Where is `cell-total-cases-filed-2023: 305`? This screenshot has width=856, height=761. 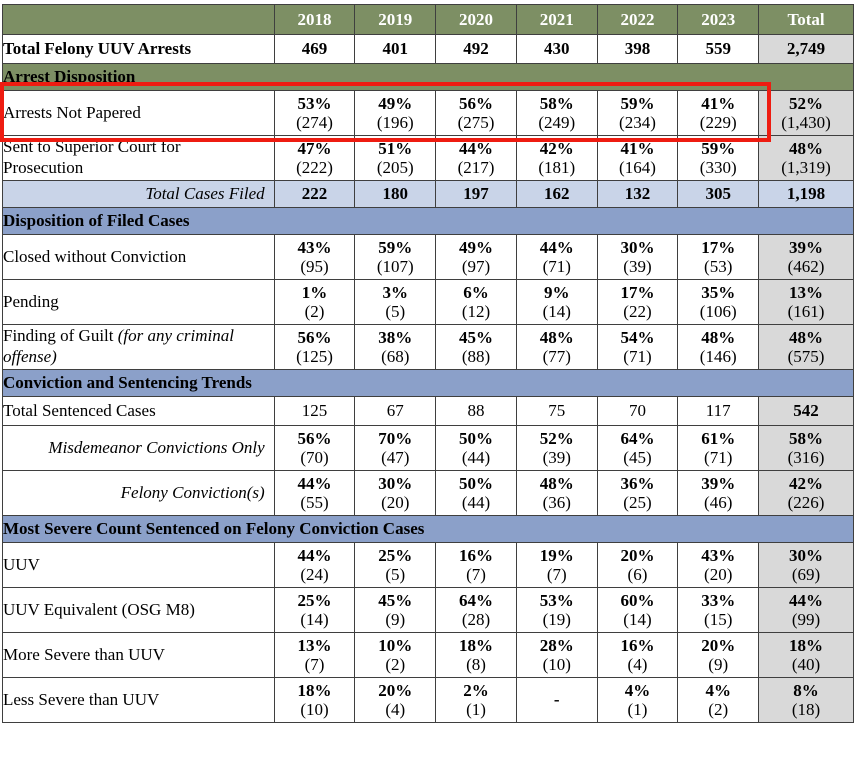
cell-total-cases-filed-2023: 305 is located at coordinates (718, 194).